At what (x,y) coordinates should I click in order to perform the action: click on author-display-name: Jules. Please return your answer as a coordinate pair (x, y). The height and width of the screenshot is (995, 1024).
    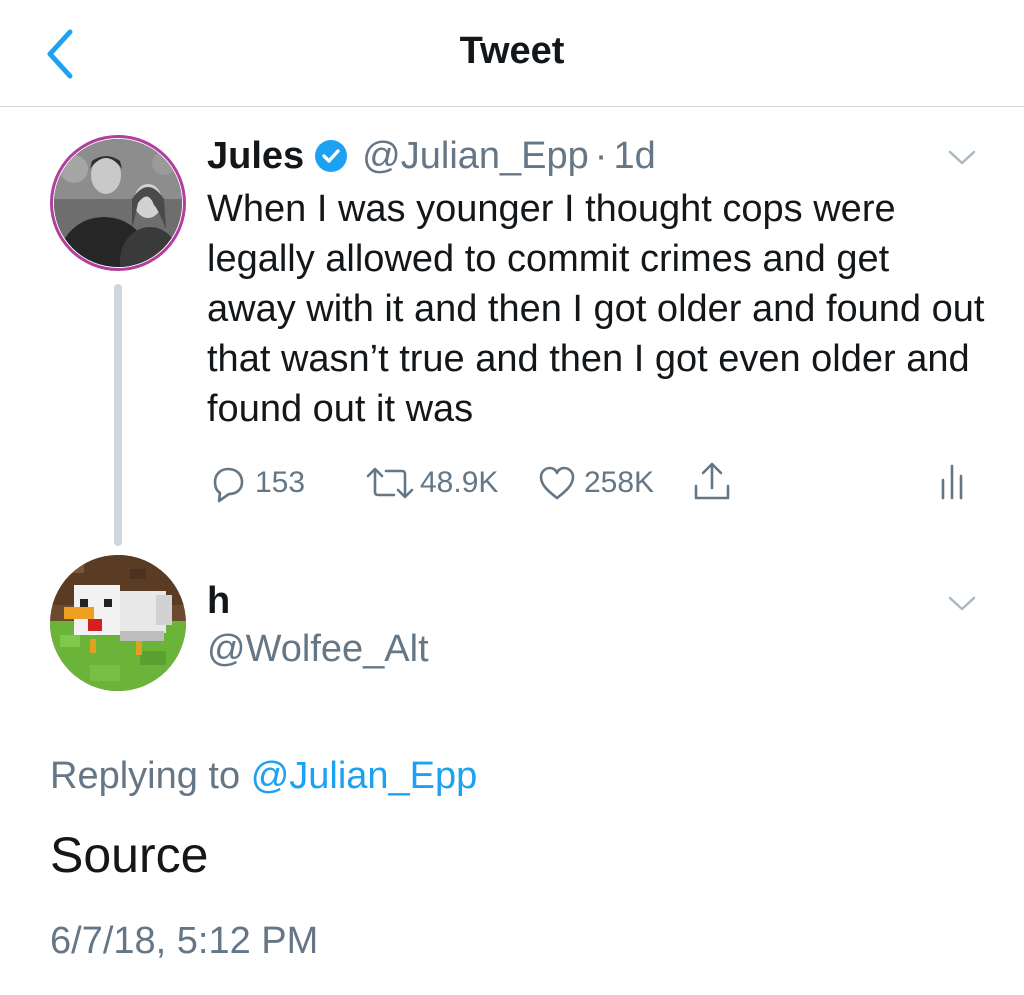
    Looking at the image, I should click on (255, 156).